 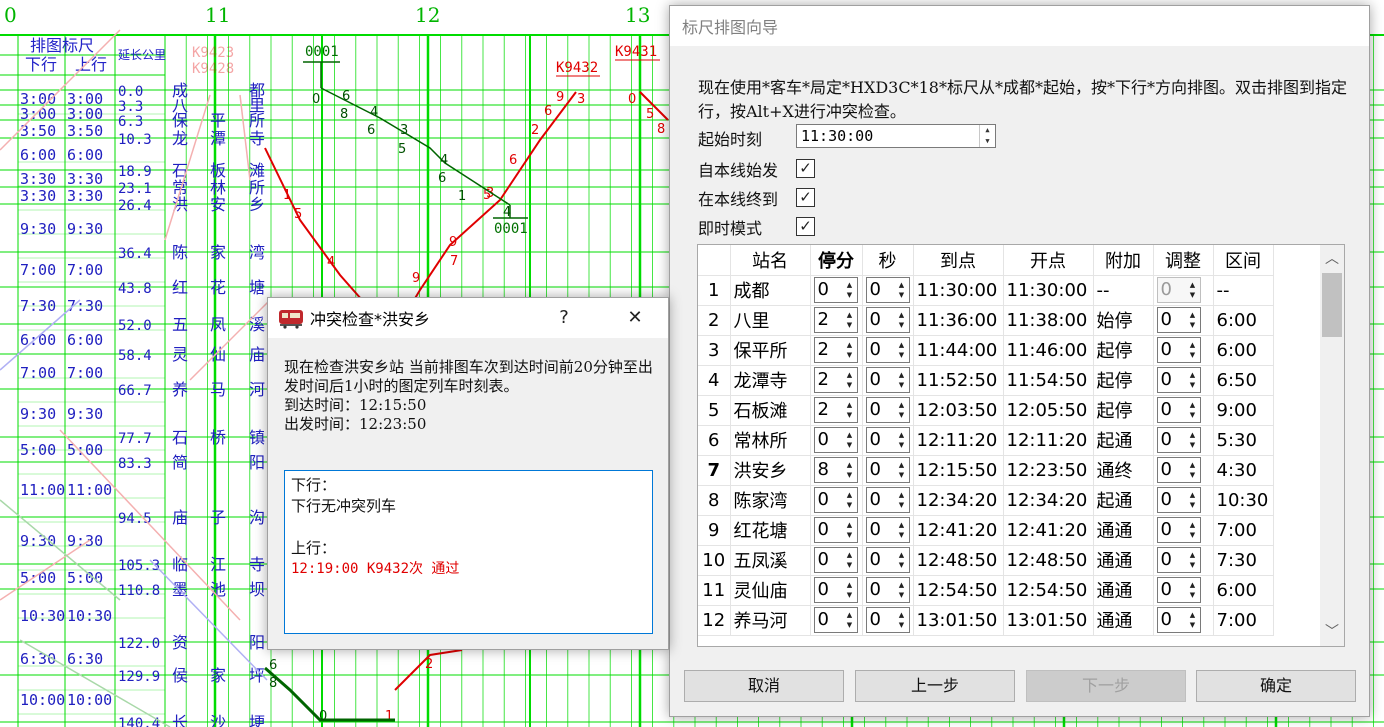 What do you see at coordinates (958, 350) in the screenshot?
I see `arrival-cell: 11:44:00` at bounding box center [958, 350].